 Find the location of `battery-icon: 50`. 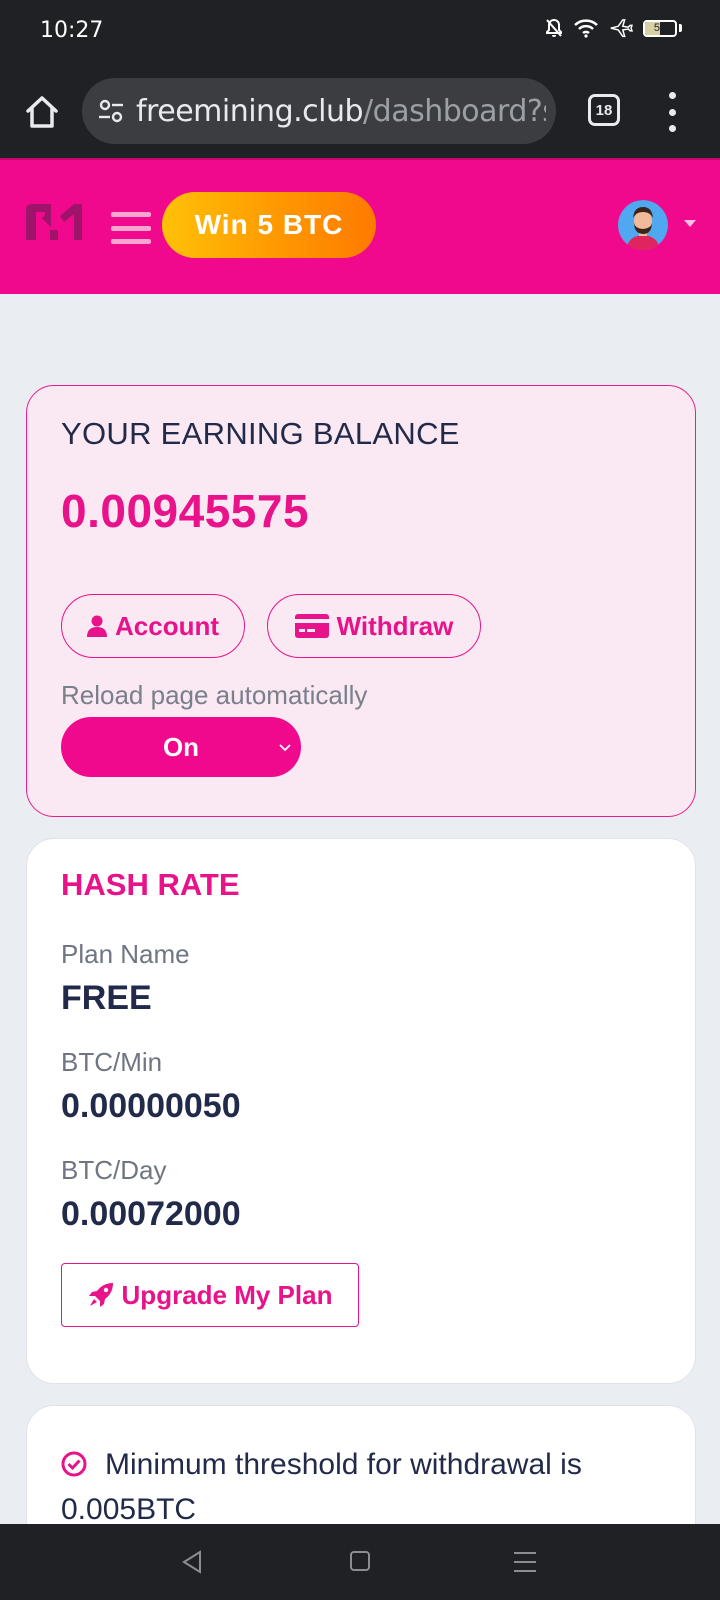

battery-icon: 50 is located at coordinates (660, 28).